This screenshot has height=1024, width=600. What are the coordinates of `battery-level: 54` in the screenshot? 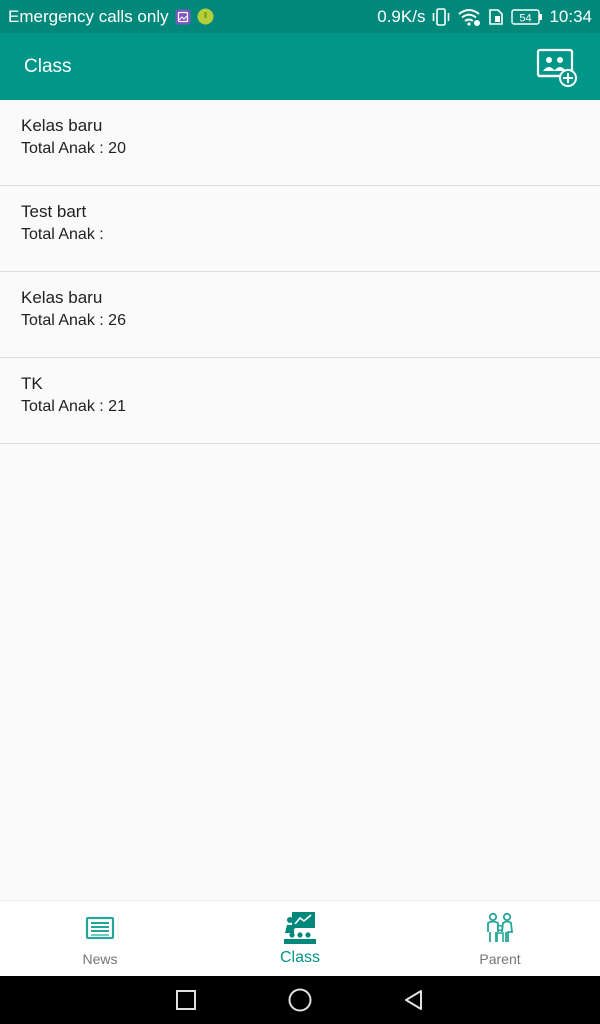 It's located at (526, 18).